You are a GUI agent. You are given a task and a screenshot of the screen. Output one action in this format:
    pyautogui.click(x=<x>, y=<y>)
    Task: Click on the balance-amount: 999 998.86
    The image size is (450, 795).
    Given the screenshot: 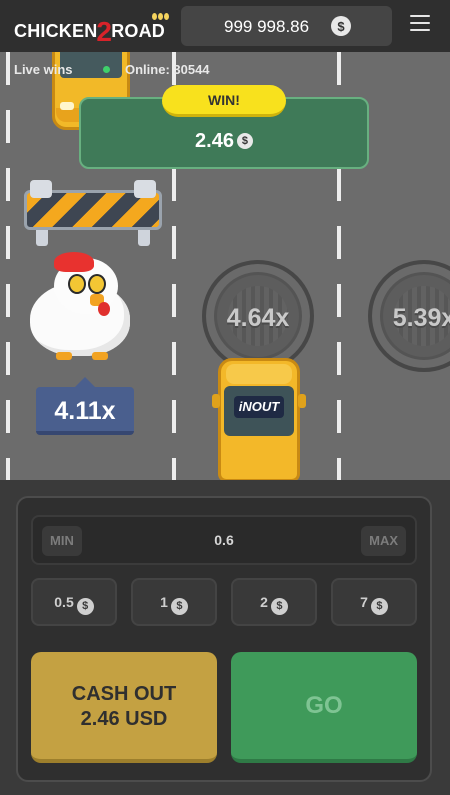 What is the action you would take?
    pyautogui.click(x=267, y=26)
    